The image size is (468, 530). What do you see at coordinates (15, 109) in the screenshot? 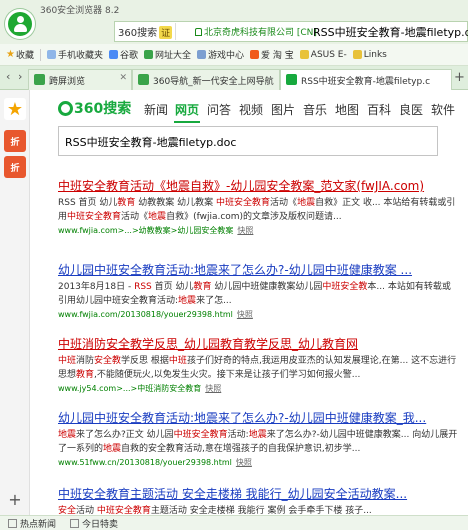
I see `favorites-star-icon: ★` at bounding box center [15, 109].